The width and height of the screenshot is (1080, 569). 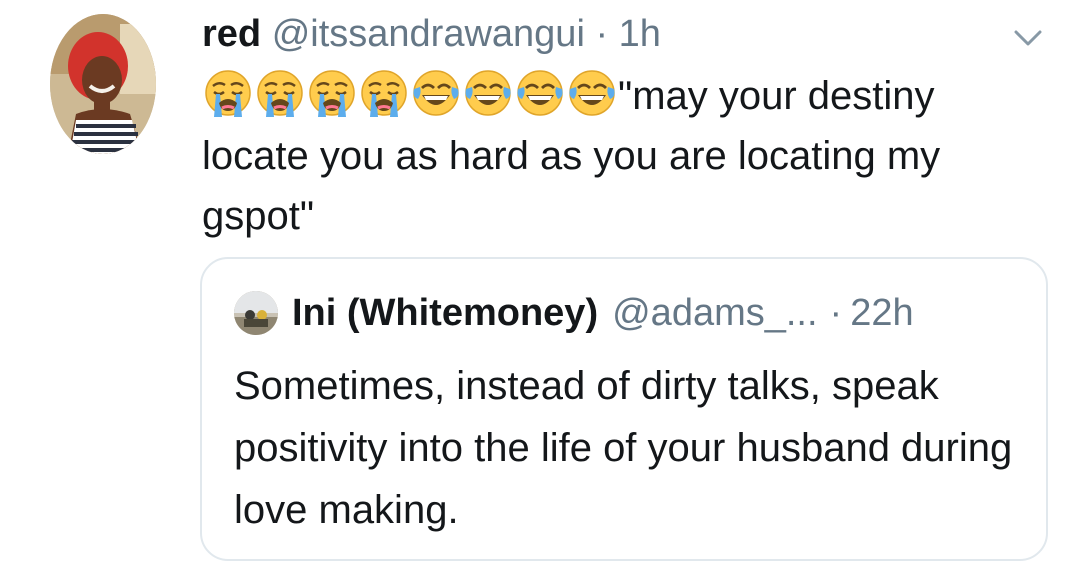 I want to click on chevron-down-icon, so click(x=1028, y=38).